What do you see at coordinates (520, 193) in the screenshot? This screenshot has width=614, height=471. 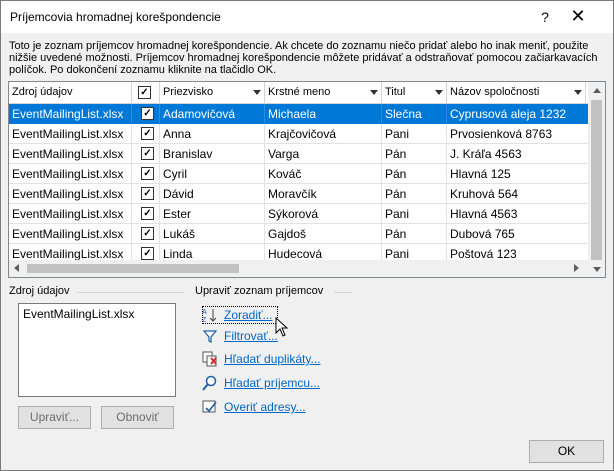 I see `cell-company: Kruhová 564` at bounding box center [520, 193].